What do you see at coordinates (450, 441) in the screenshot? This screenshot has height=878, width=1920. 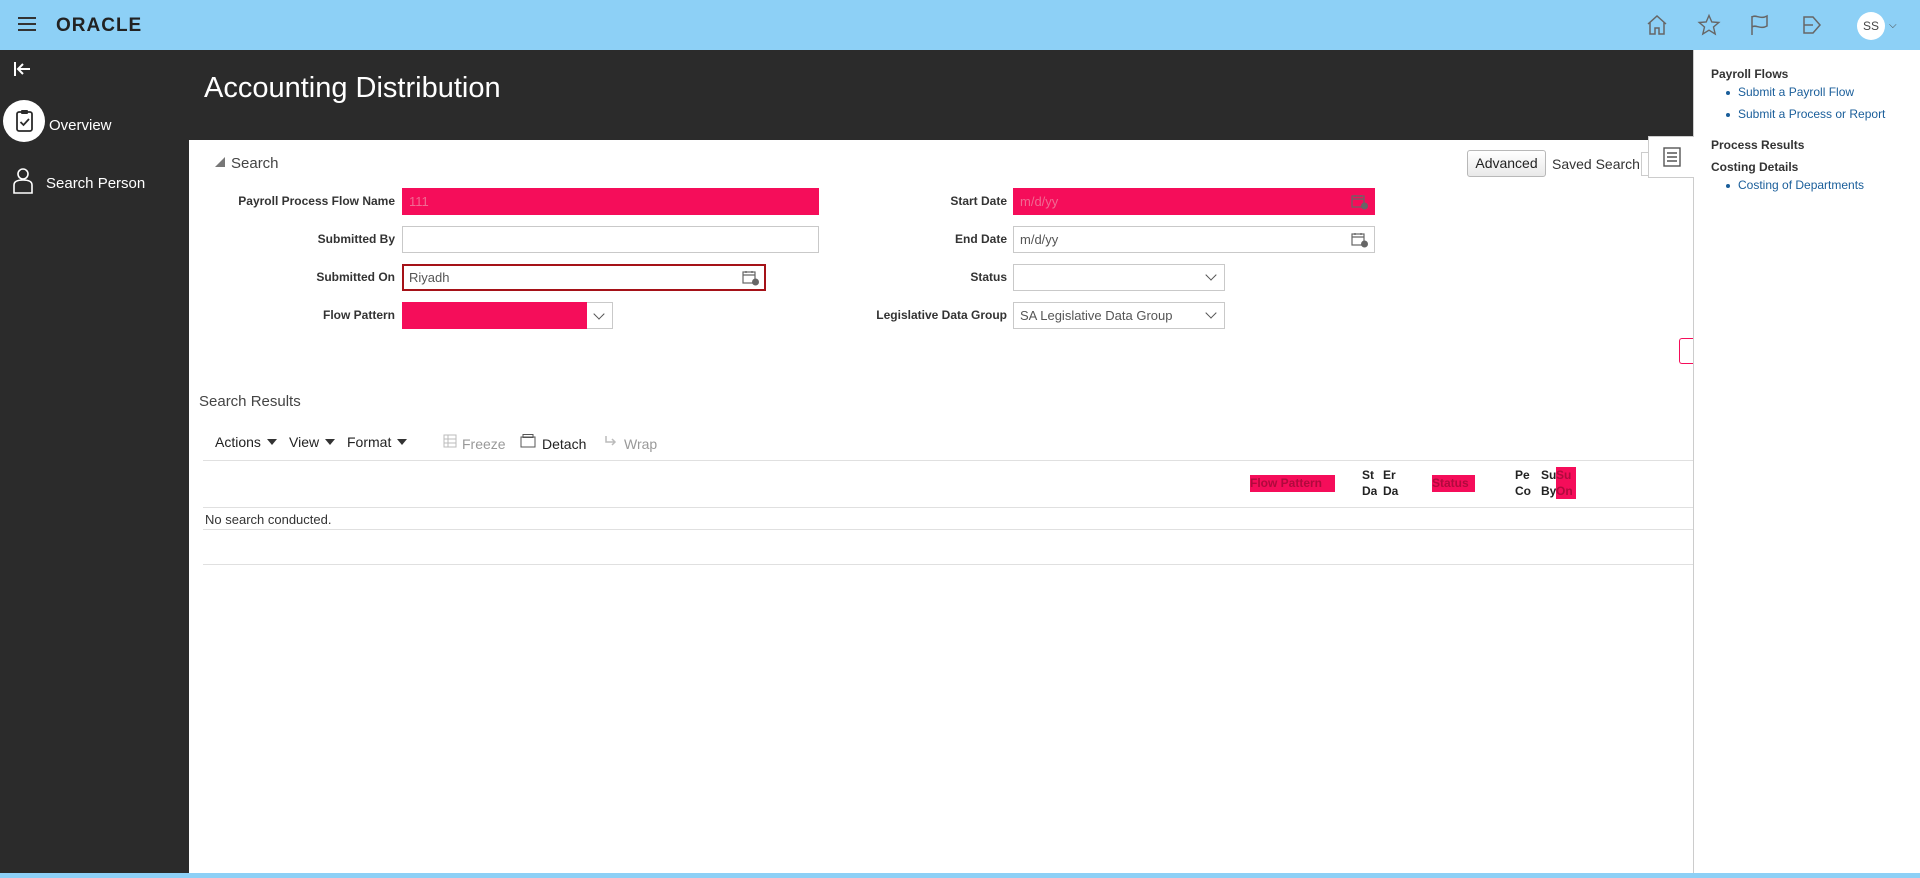 I see `freeze-icon` at bounding box center [450, 441].